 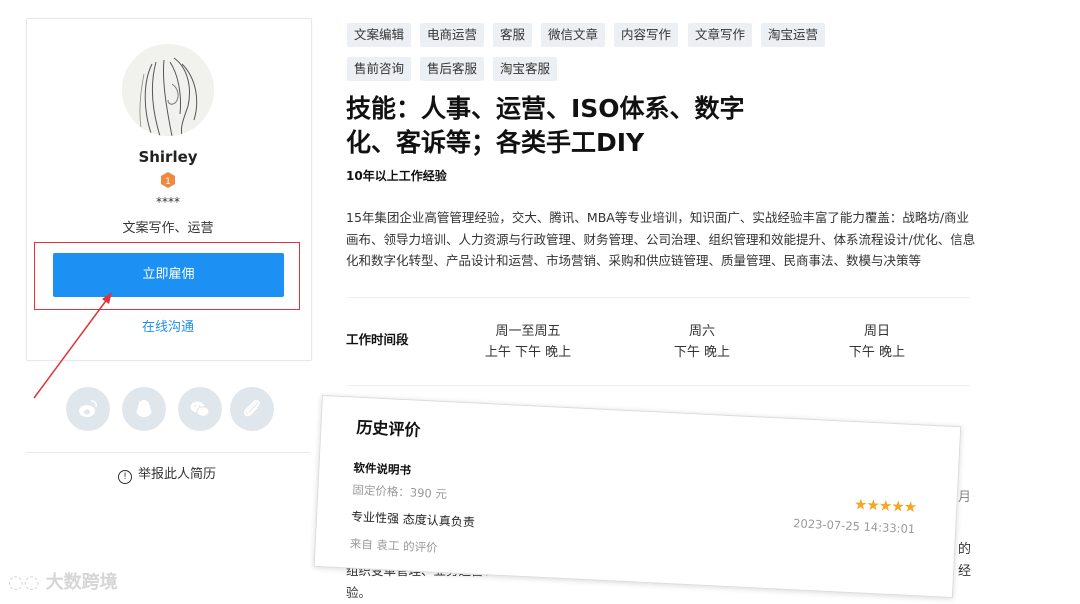 I want to click on watermark: ◌◌ 大数跨境, so click(x=63, y=581).